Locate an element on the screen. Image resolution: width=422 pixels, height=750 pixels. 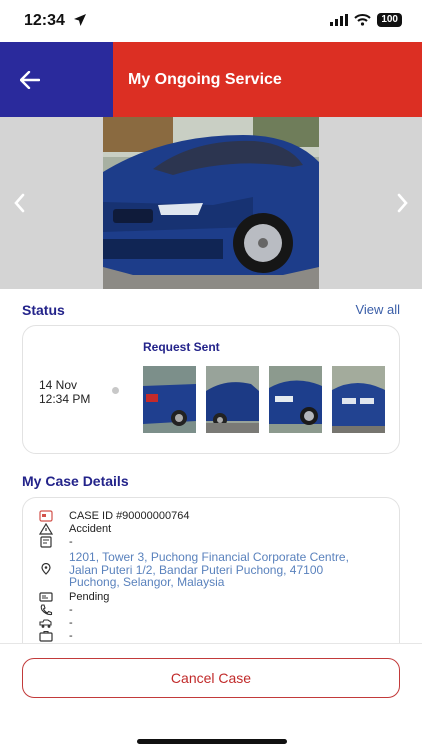
warning-icon is located at coordinates (46, 529).